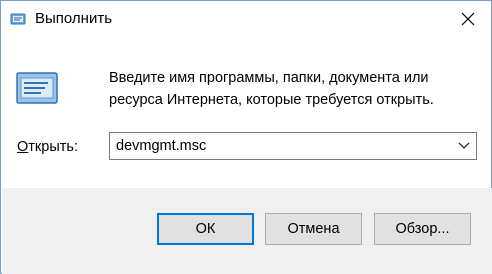 The height and width of the screenshot is (274, 492). Describe the element at coordinates (161, 146) in the screenshot. I see `open-input: devmgmt.msc` at that location.